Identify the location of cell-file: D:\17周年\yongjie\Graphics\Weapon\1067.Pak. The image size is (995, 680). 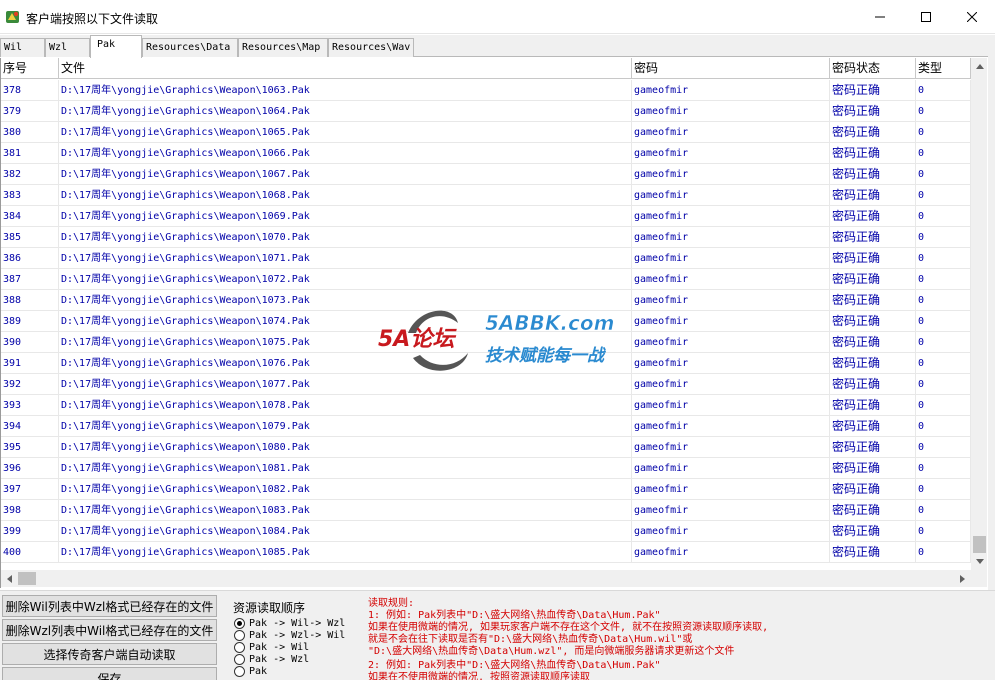
(345, 174).